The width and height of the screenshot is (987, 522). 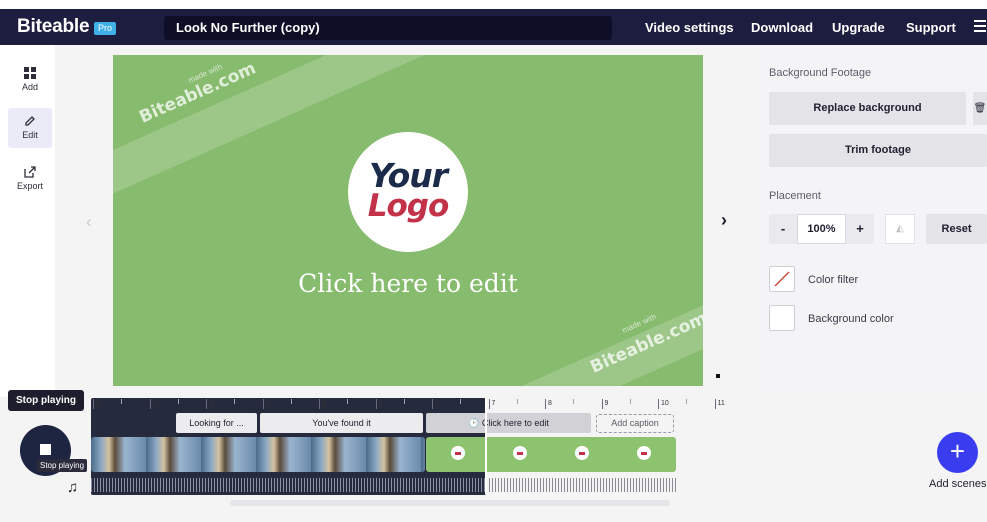 What do you see at coordinates (89, 222) in the screenshot?
I see `previous-scene-icon: ‹` at bounding box center [89, 222].